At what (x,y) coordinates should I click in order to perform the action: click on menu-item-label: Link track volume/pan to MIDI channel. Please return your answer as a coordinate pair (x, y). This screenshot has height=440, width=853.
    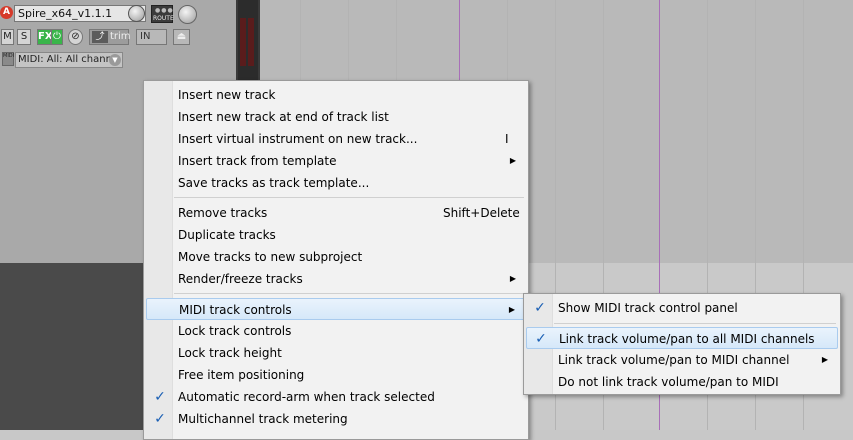
    Looking at the image, I should click on (674, 360).